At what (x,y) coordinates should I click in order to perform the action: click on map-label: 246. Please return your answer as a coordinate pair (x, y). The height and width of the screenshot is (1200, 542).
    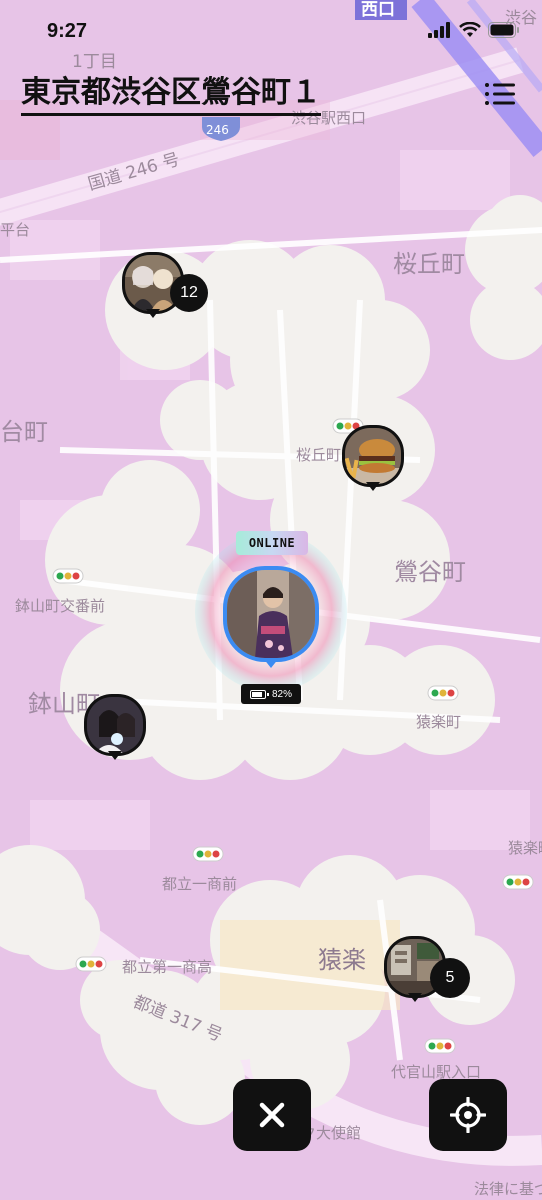
    Looking at the image, I should click on (217, 130).